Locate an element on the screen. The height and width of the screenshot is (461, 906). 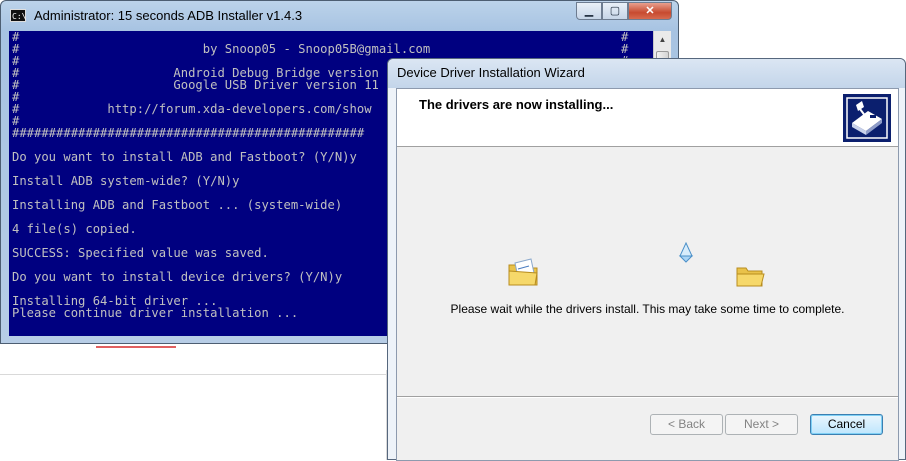
next-button: Next > is located at coordinates (761, 424).